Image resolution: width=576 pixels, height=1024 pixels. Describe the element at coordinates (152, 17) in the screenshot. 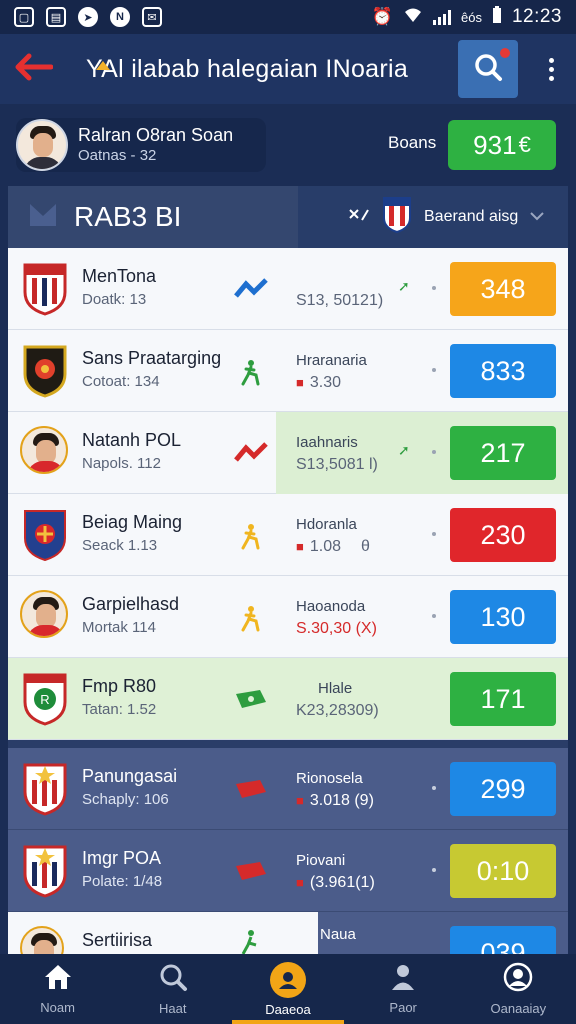

I see `message-icon: ✉` at that location.